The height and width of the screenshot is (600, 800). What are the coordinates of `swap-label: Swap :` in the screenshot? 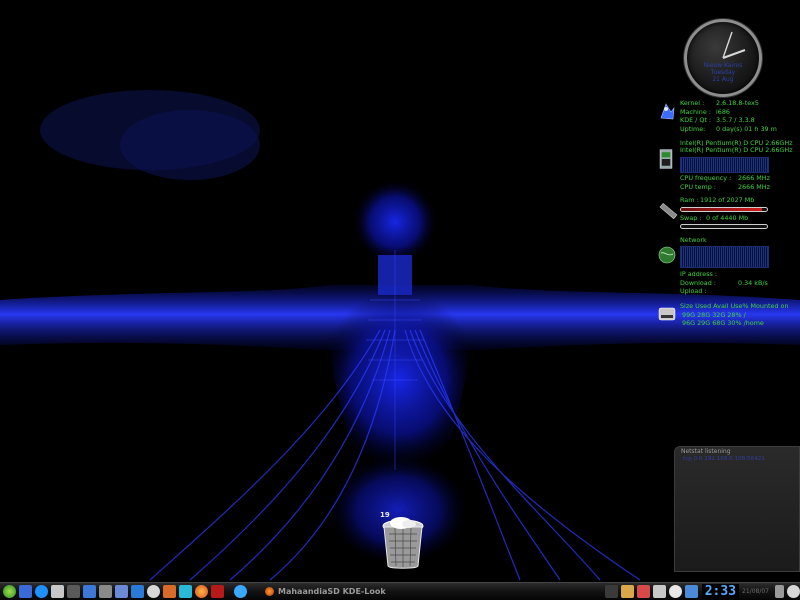 It's located at (691, 218).